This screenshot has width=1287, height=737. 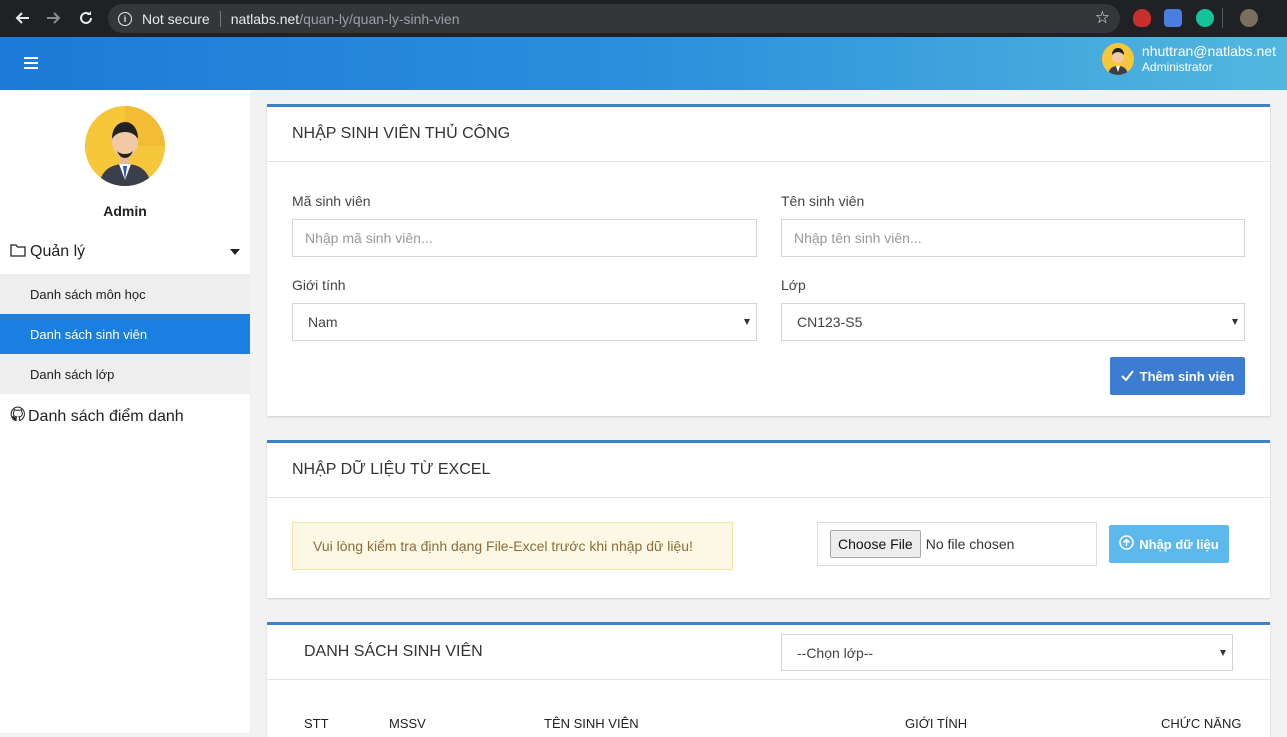 What do you see at coordinates (86, 18) in the screenshot?
I see `reload-icon` at bounding box center [86, 18].